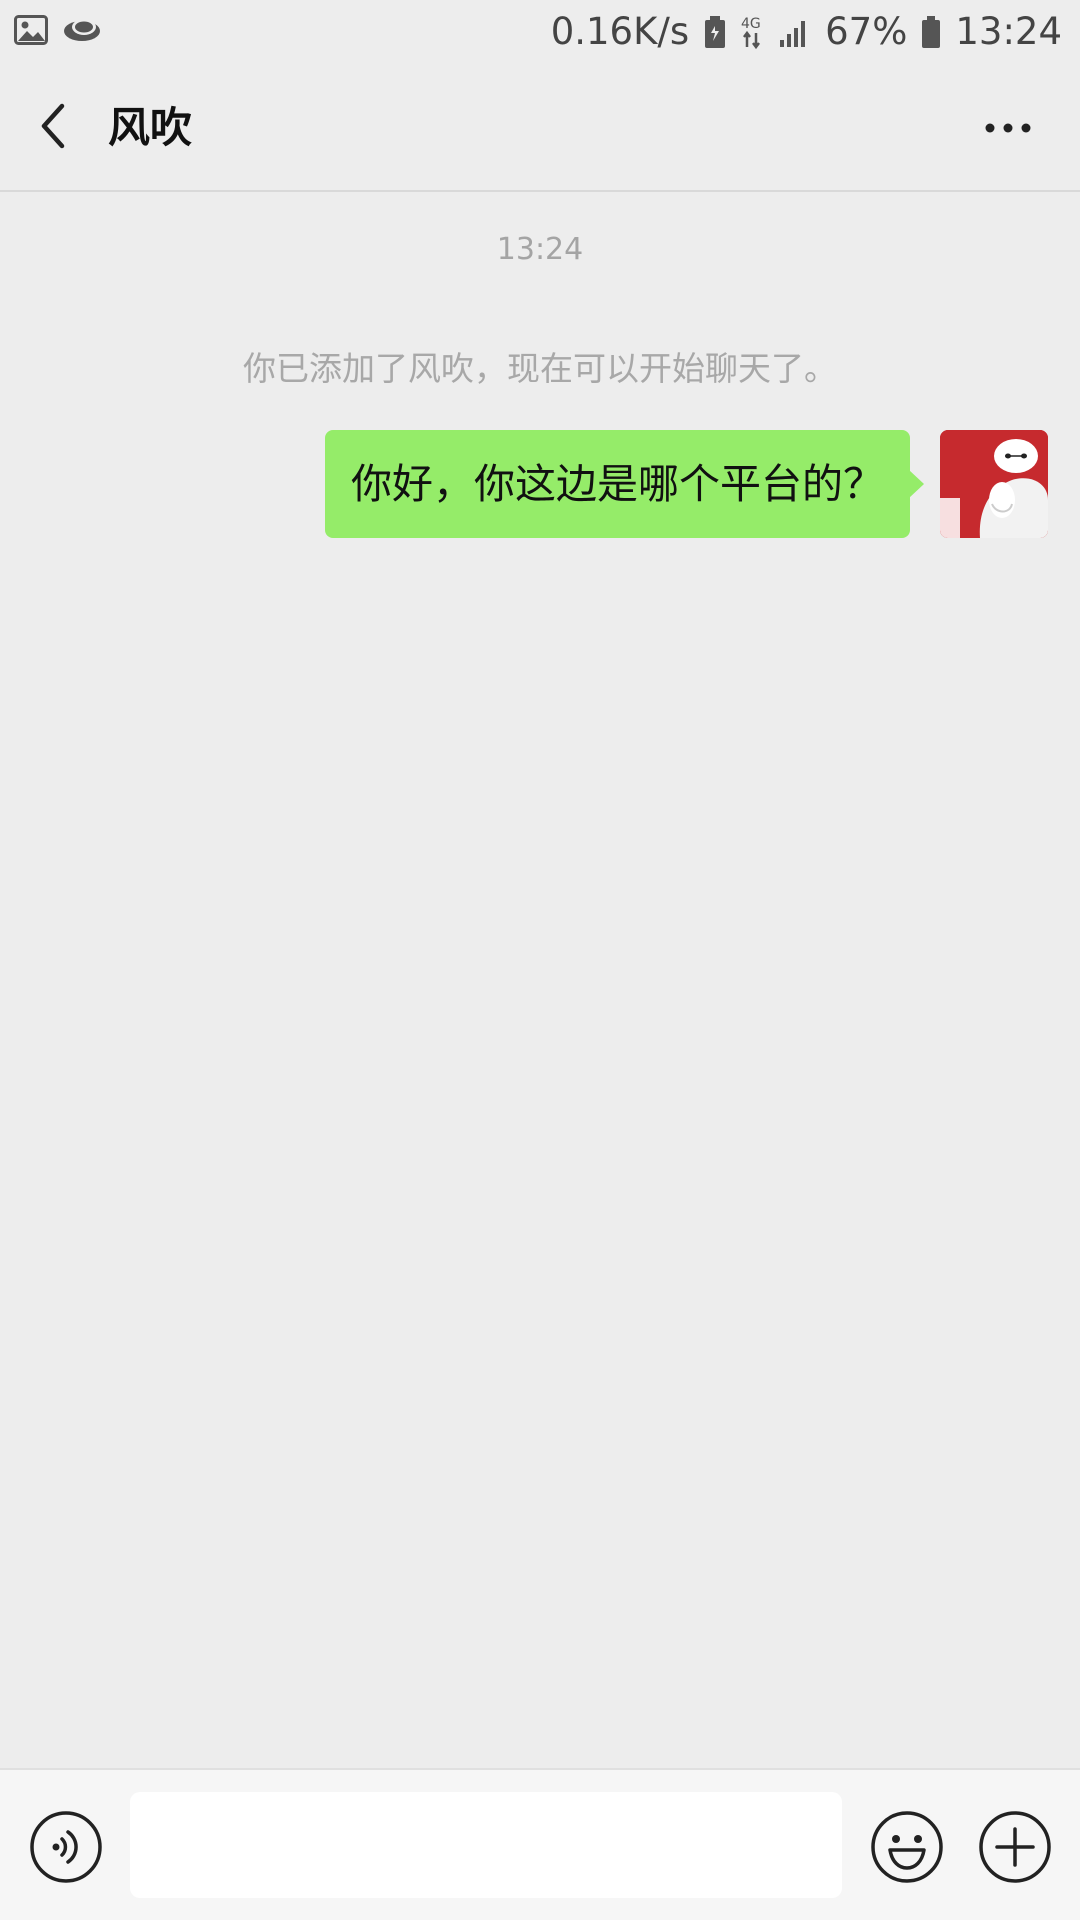  I want to click on back-button, so click(62, 126).